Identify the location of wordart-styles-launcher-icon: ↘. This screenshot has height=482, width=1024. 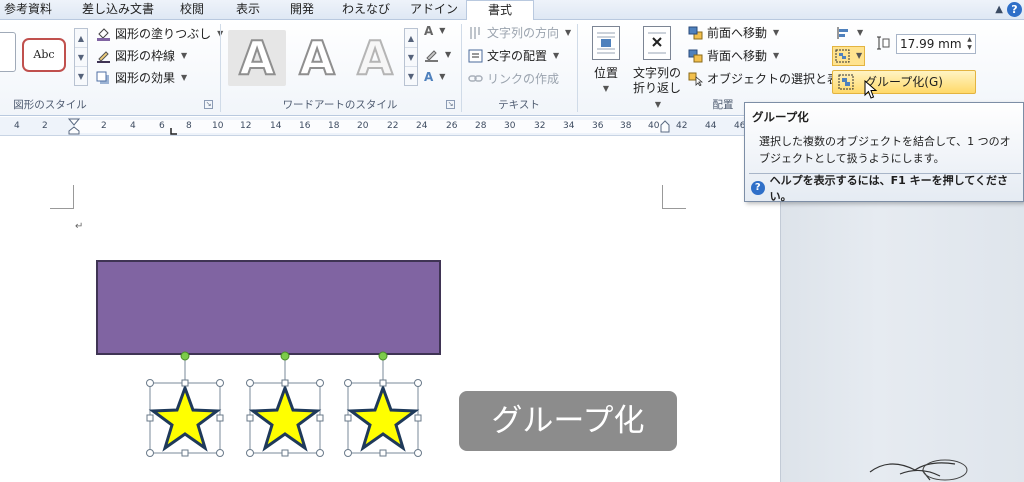
(450, 104).